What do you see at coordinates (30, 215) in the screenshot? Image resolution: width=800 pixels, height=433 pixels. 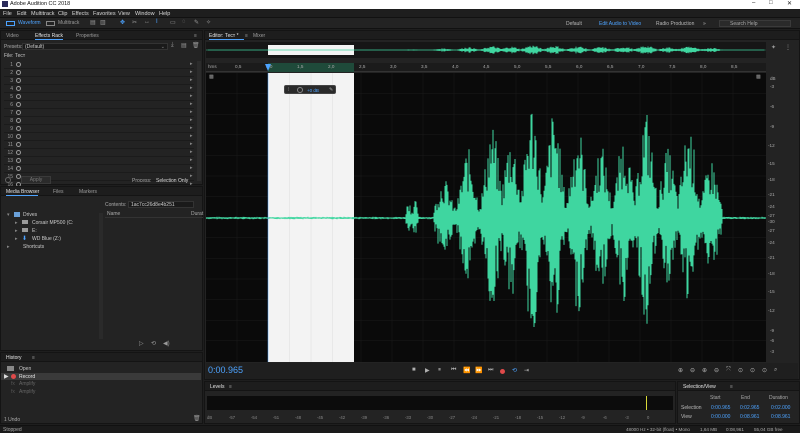 I see `tree-drives: Drives` at bounding box center [30, 215].